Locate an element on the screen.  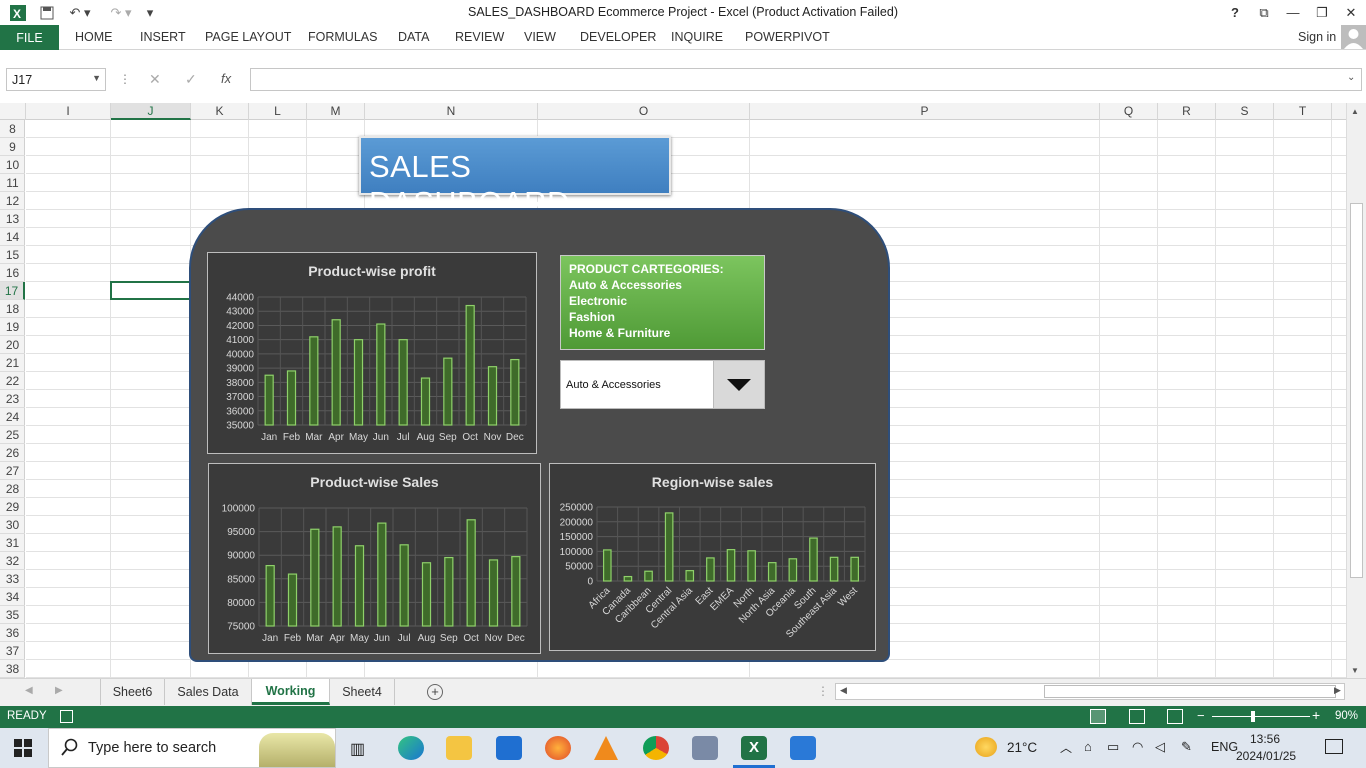
tab-formulas: FORMULAS is located at coordinates (342, 37).